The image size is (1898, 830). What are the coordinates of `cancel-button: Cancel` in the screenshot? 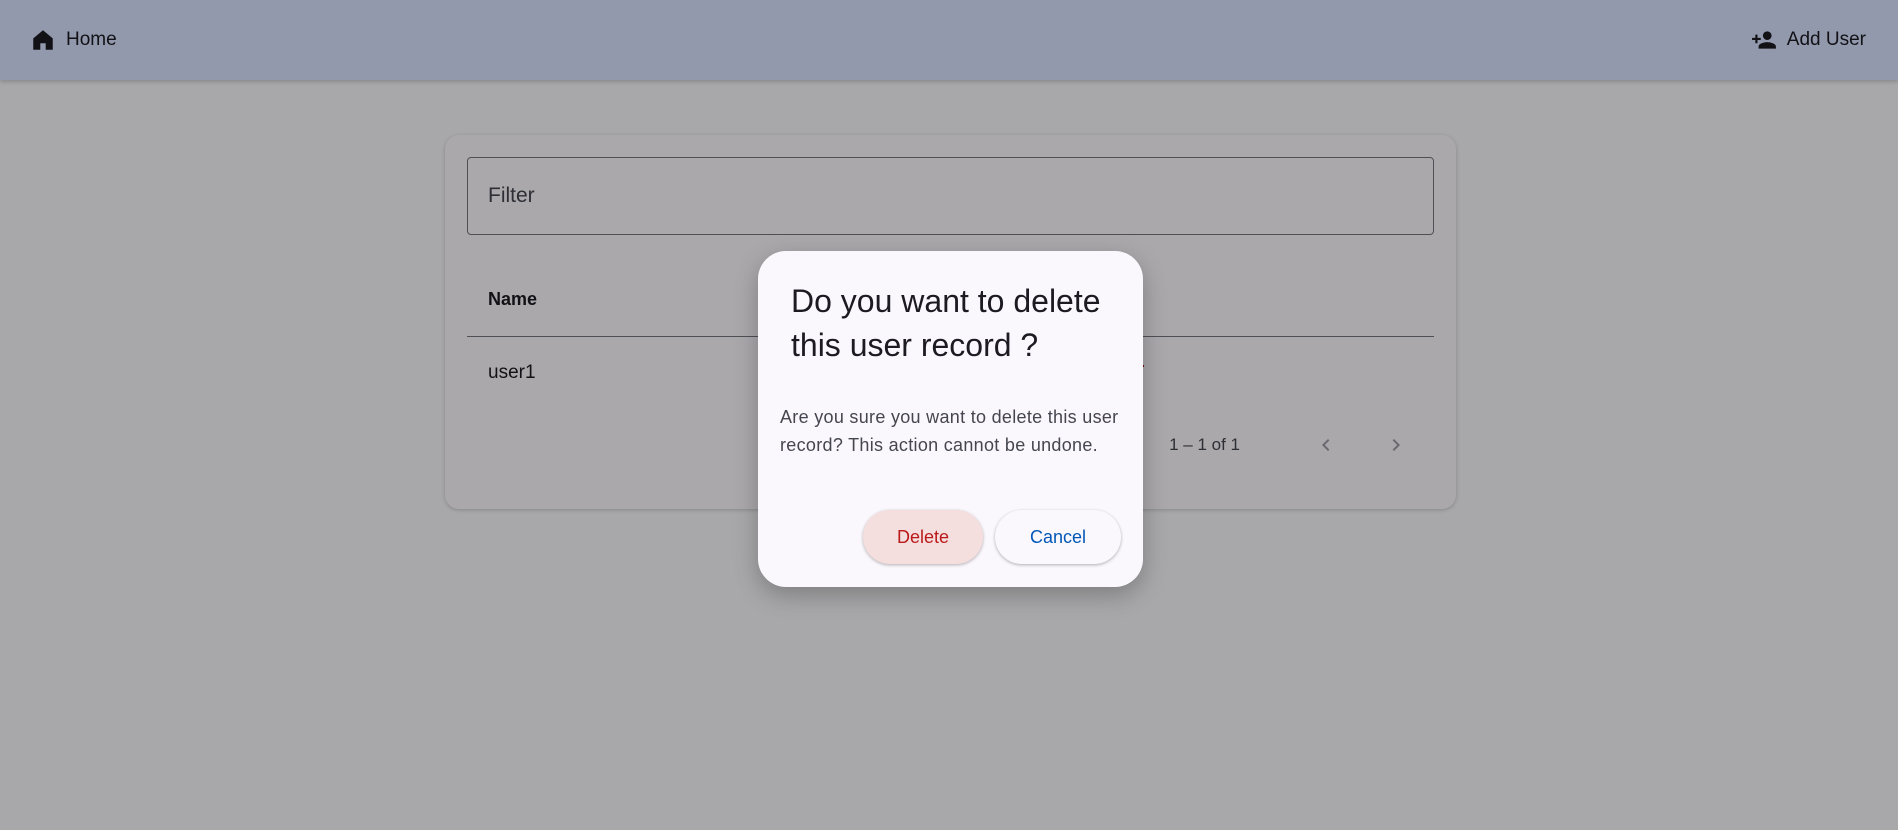 It's located at (1058, 537).